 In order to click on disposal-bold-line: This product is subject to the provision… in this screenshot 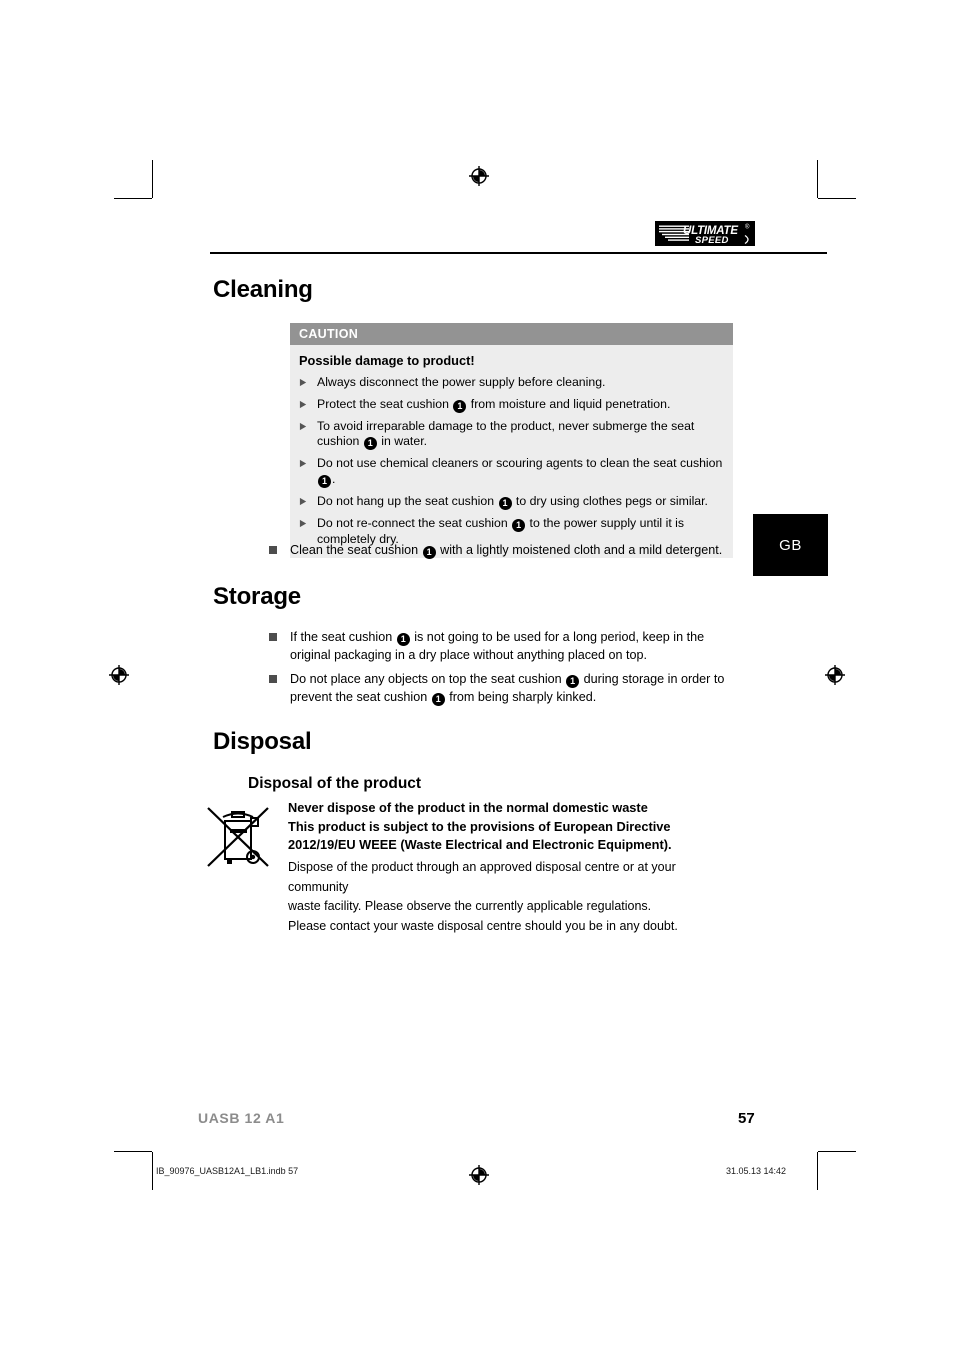, I will do `click(479, 826)`.